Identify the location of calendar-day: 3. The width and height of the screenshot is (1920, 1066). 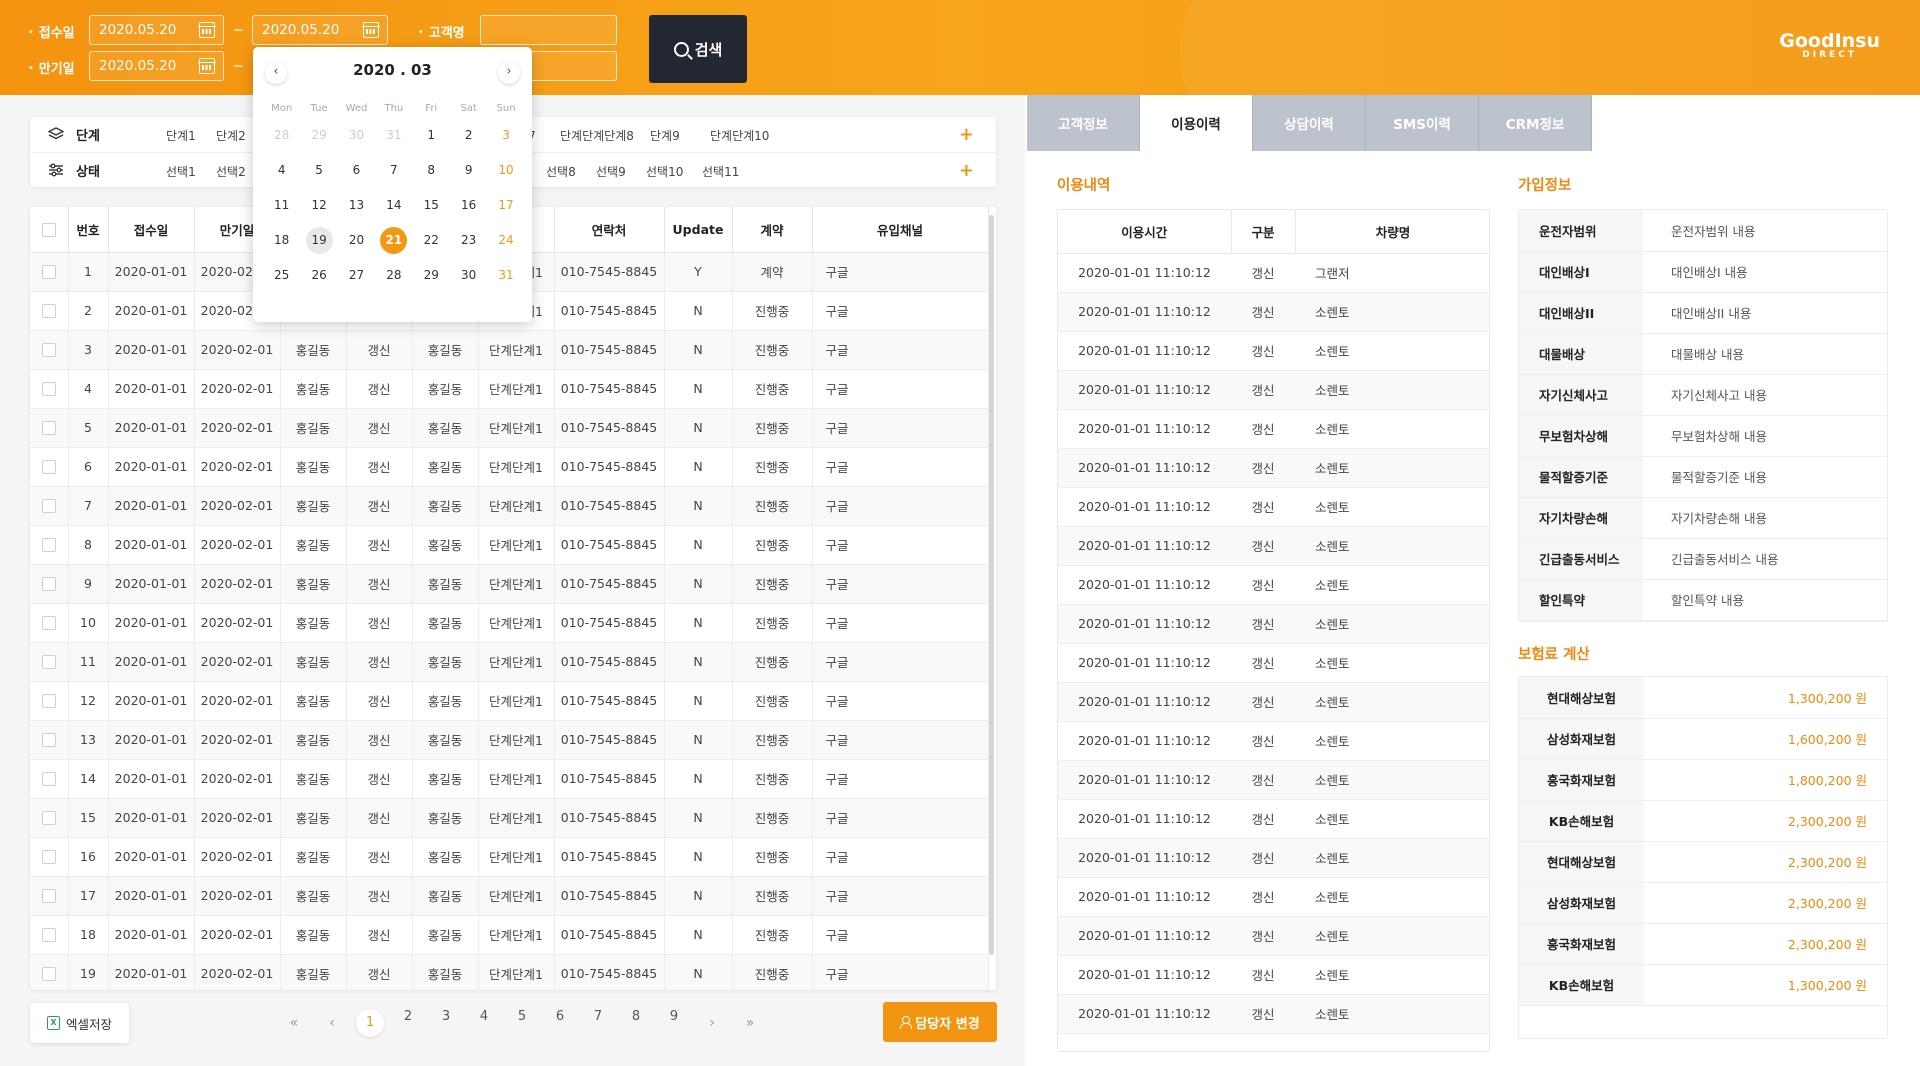
(505, 135).